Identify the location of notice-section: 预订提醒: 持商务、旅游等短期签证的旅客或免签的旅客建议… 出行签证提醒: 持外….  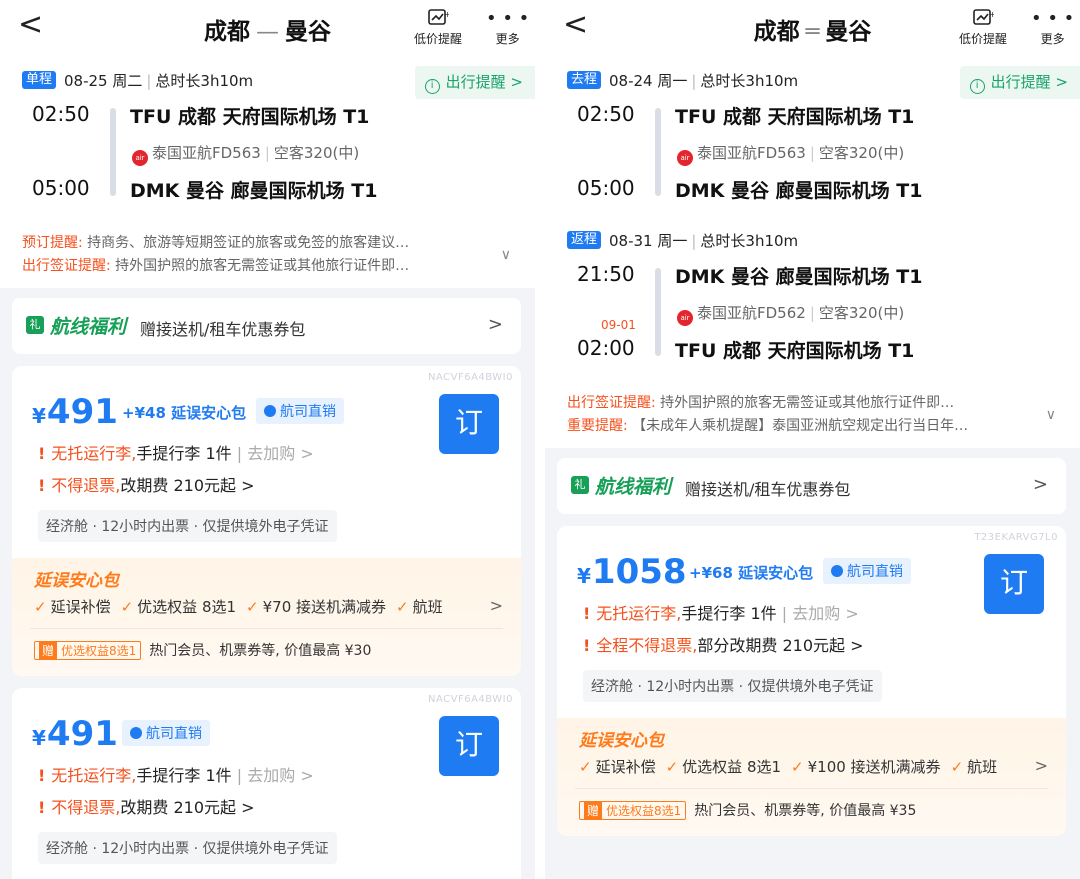
(267, 257).